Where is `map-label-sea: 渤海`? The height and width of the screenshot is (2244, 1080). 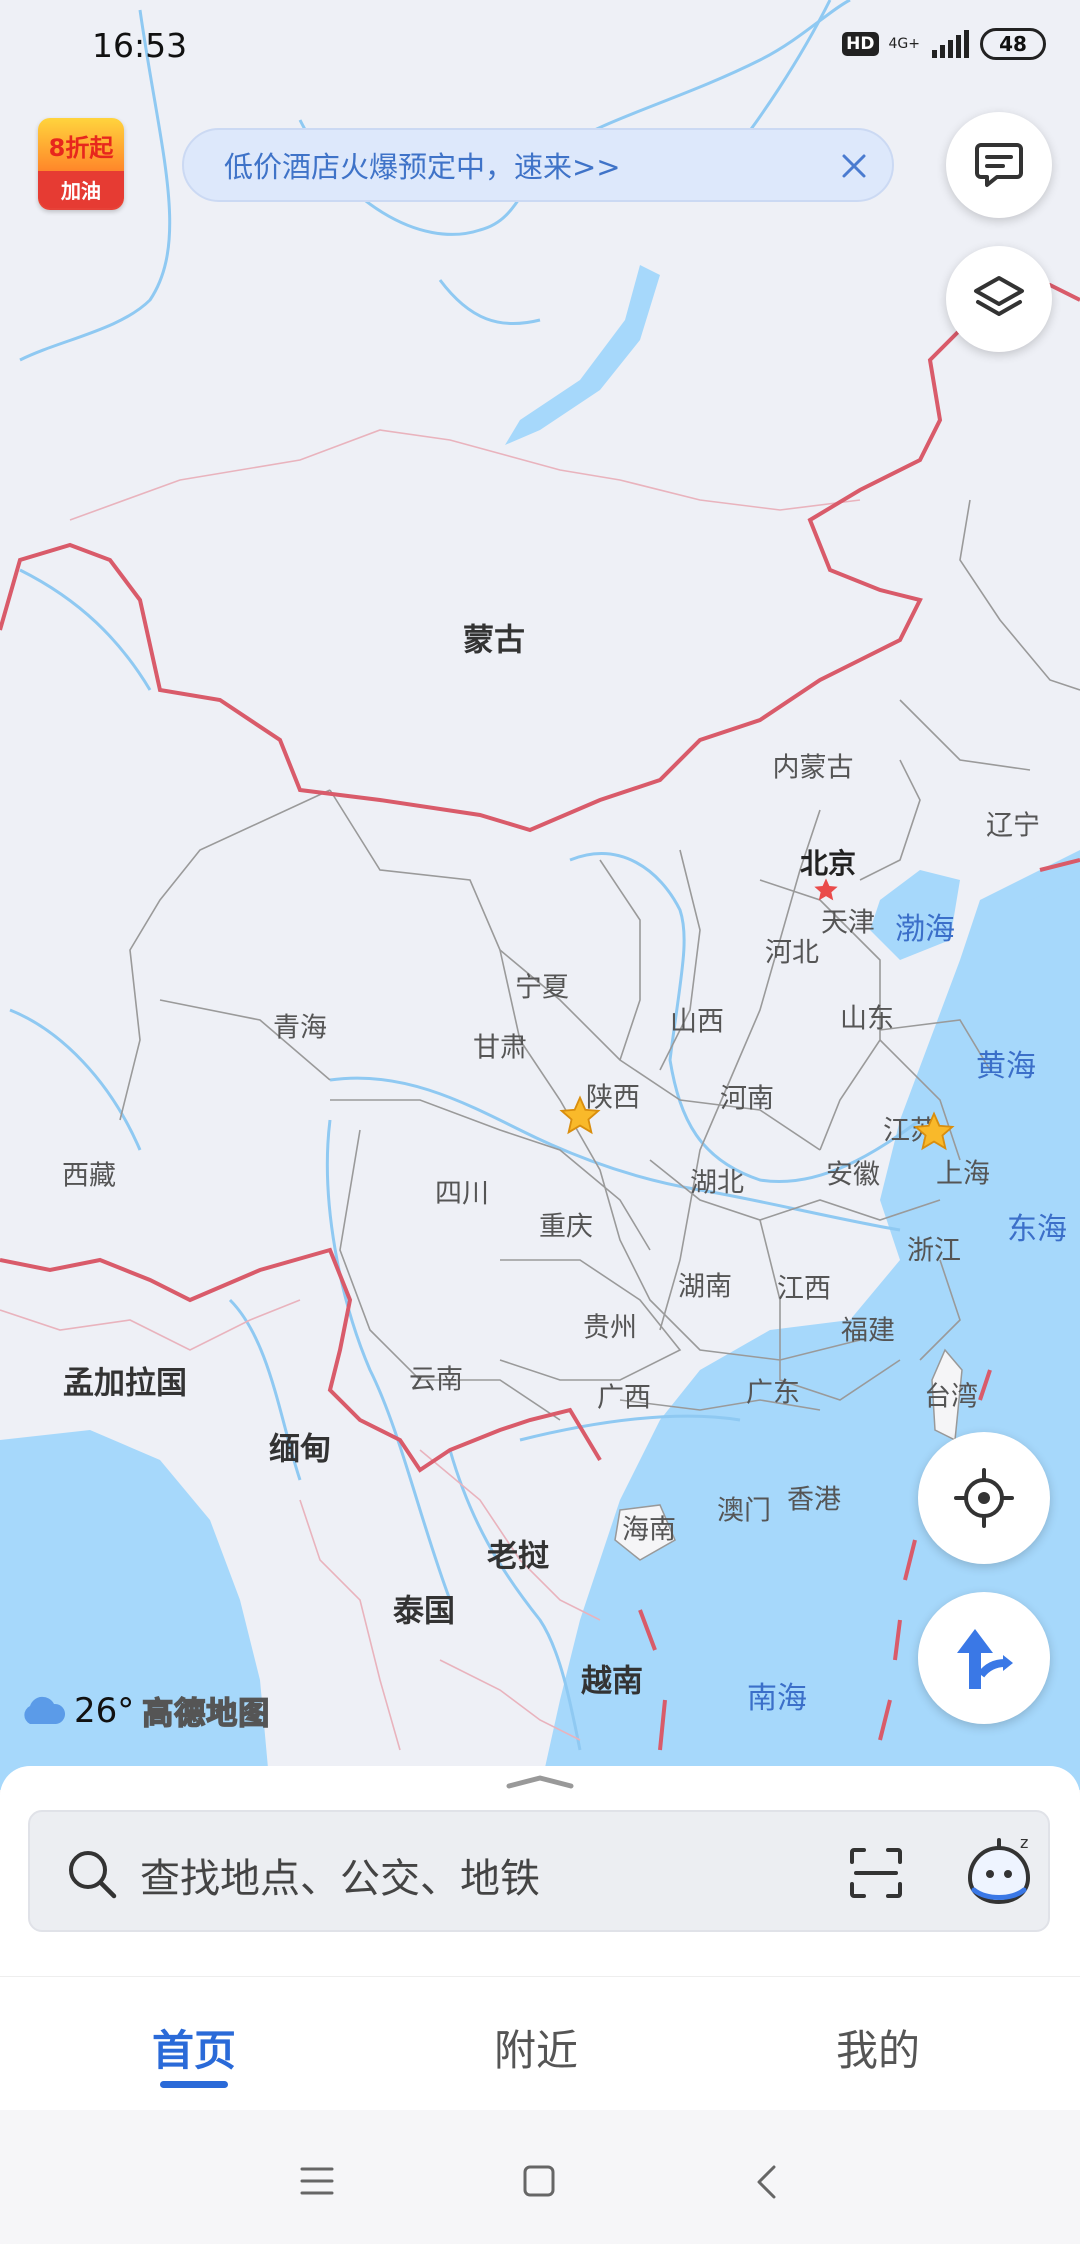
map-label-sea: 渤海 is located at coordinates (925, 929).